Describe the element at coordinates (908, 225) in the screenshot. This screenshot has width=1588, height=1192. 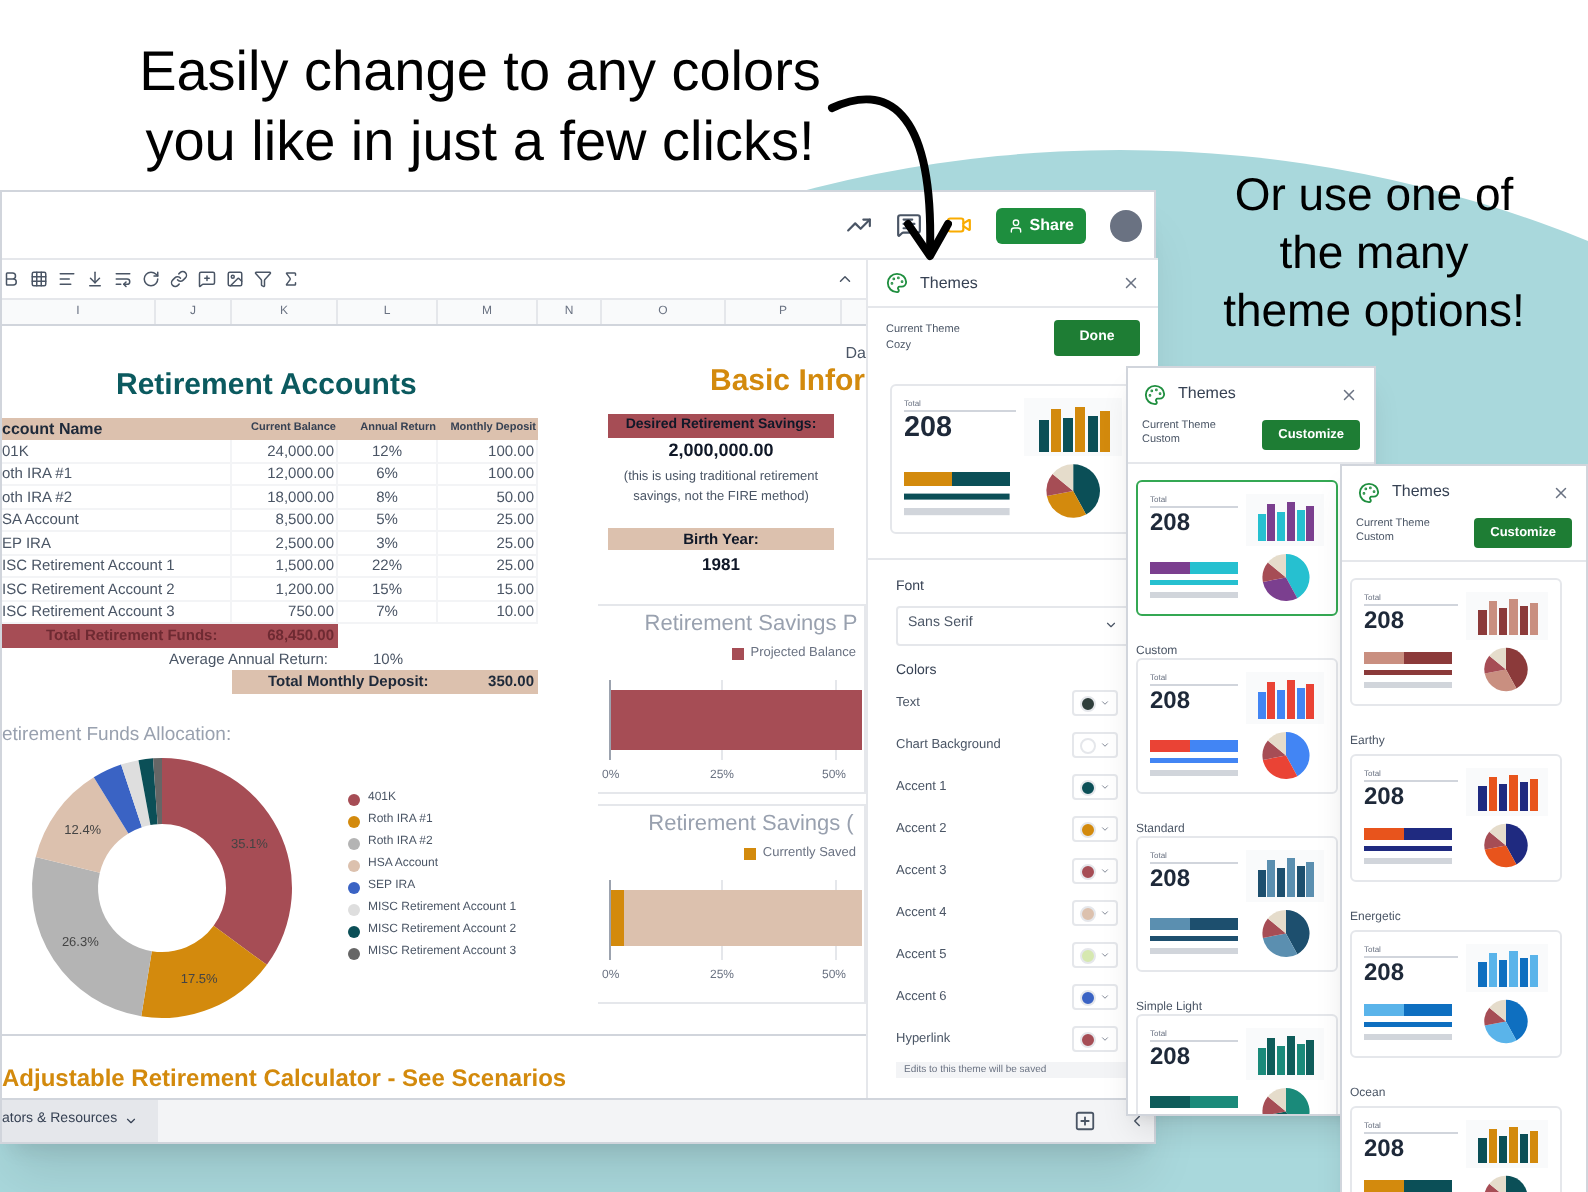
I see `comment-icon` at that location.